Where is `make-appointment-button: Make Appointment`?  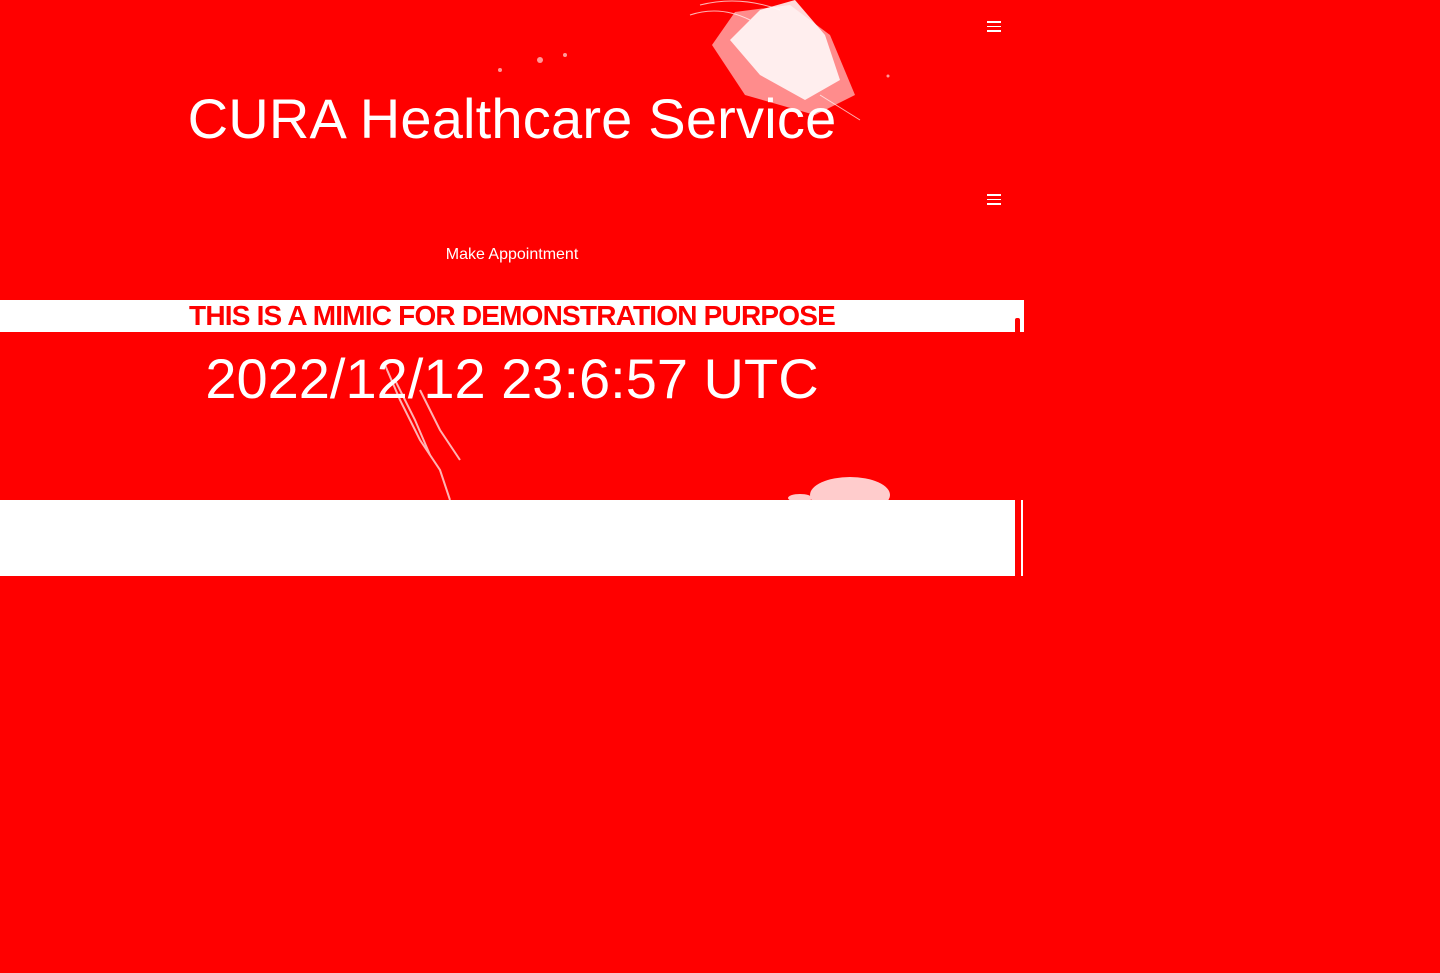
make-appointment-button: Make Appointment is located at coordinates (512, 254).